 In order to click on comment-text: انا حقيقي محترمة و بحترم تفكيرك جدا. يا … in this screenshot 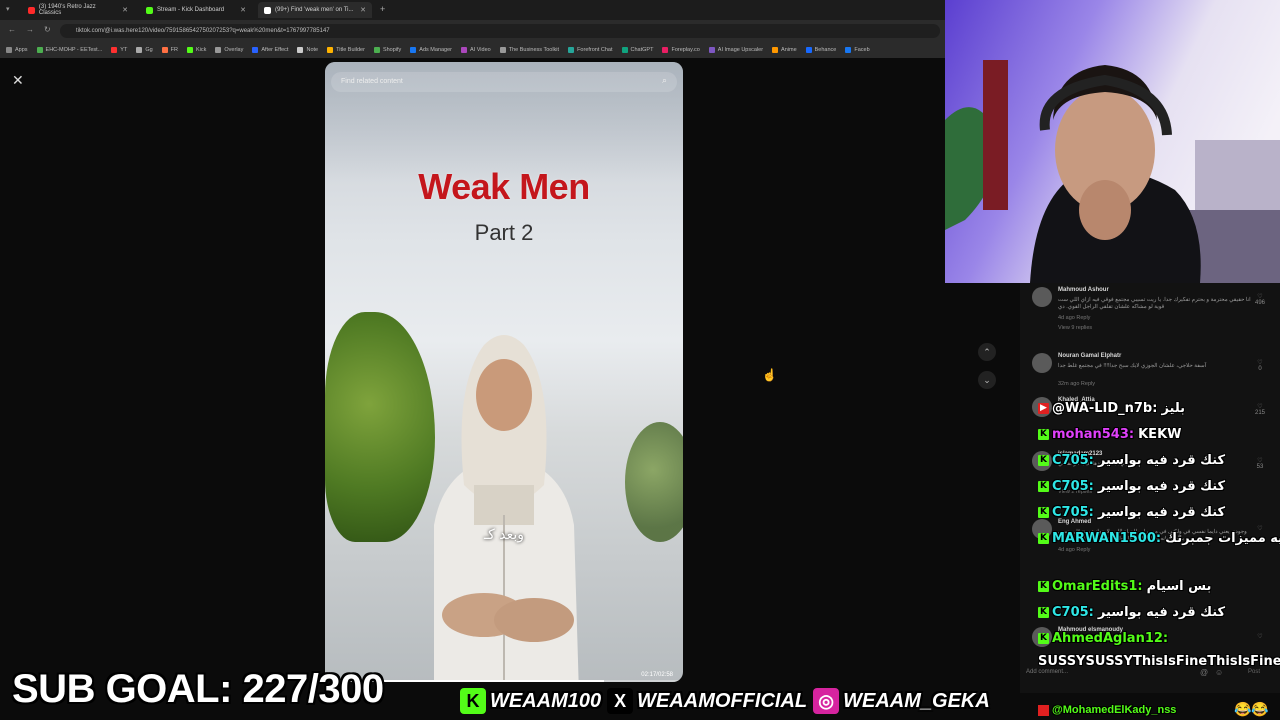, I will do `click(1154, 303)`.